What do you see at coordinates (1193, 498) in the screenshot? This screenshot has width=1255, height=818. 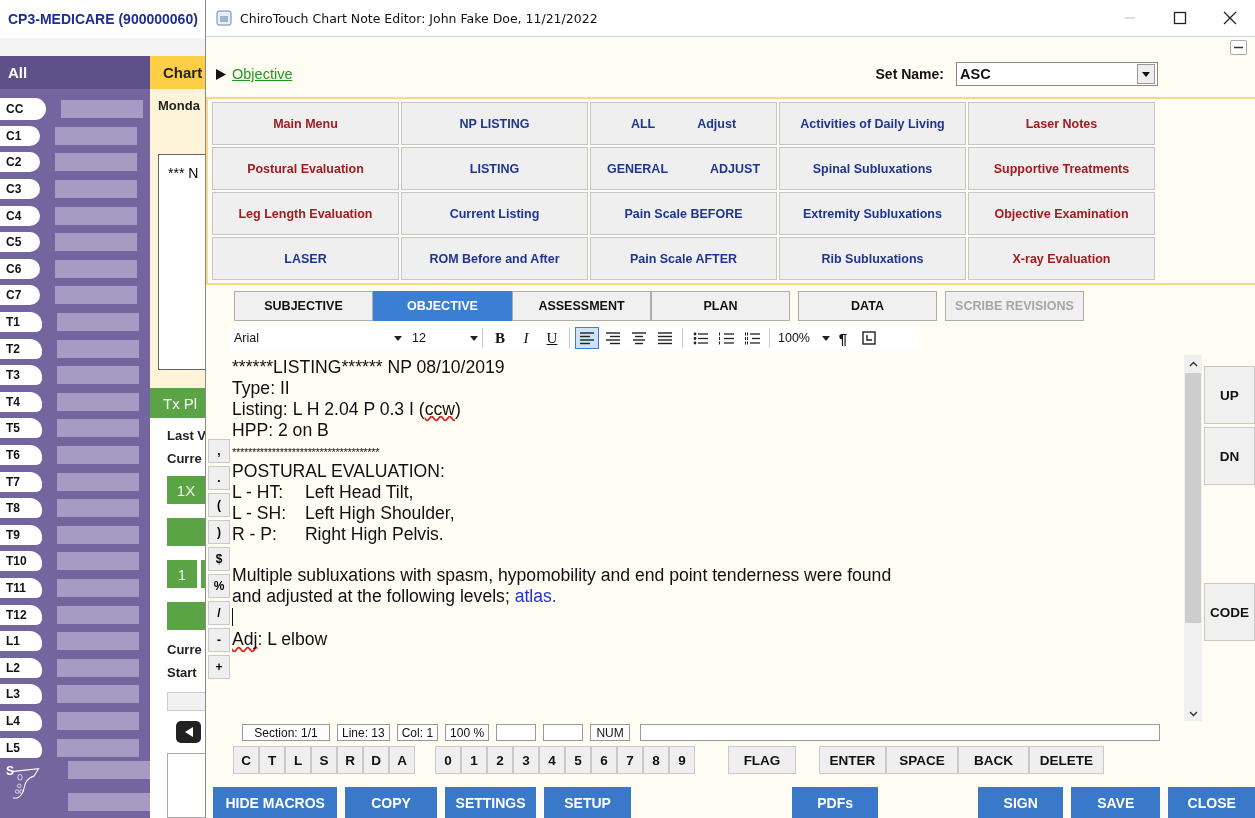 I see `scrollbar-thumb` at bounding box center [1193, 498].